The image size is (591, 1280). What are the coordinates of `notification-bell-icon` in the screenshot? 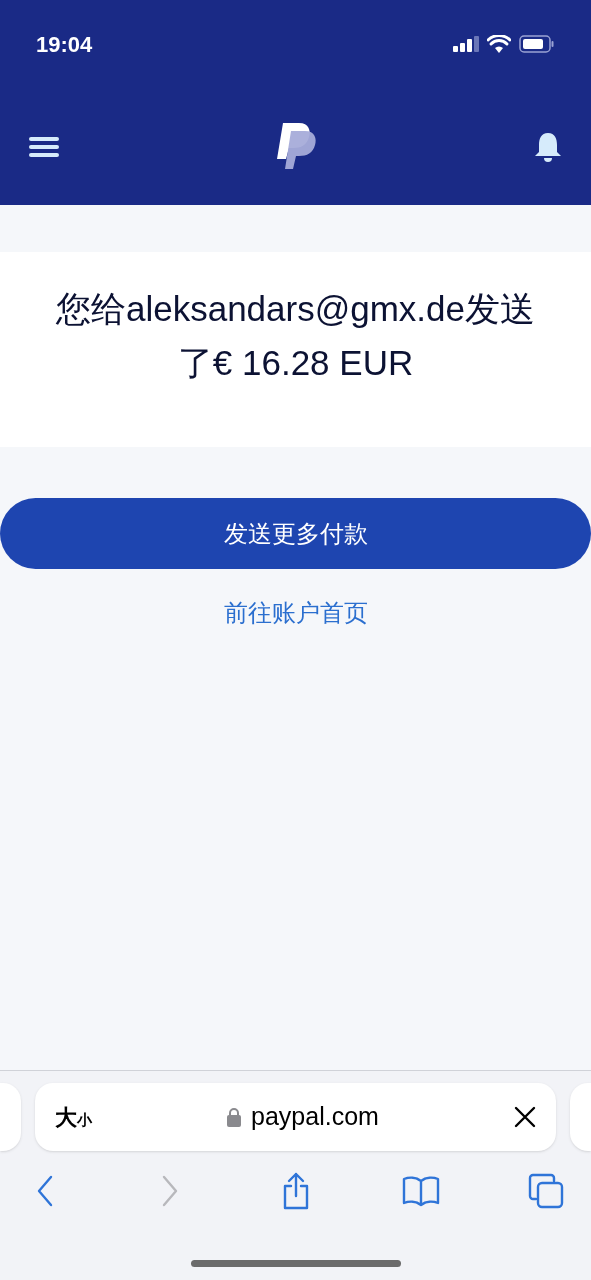 It's located at (548, 146).